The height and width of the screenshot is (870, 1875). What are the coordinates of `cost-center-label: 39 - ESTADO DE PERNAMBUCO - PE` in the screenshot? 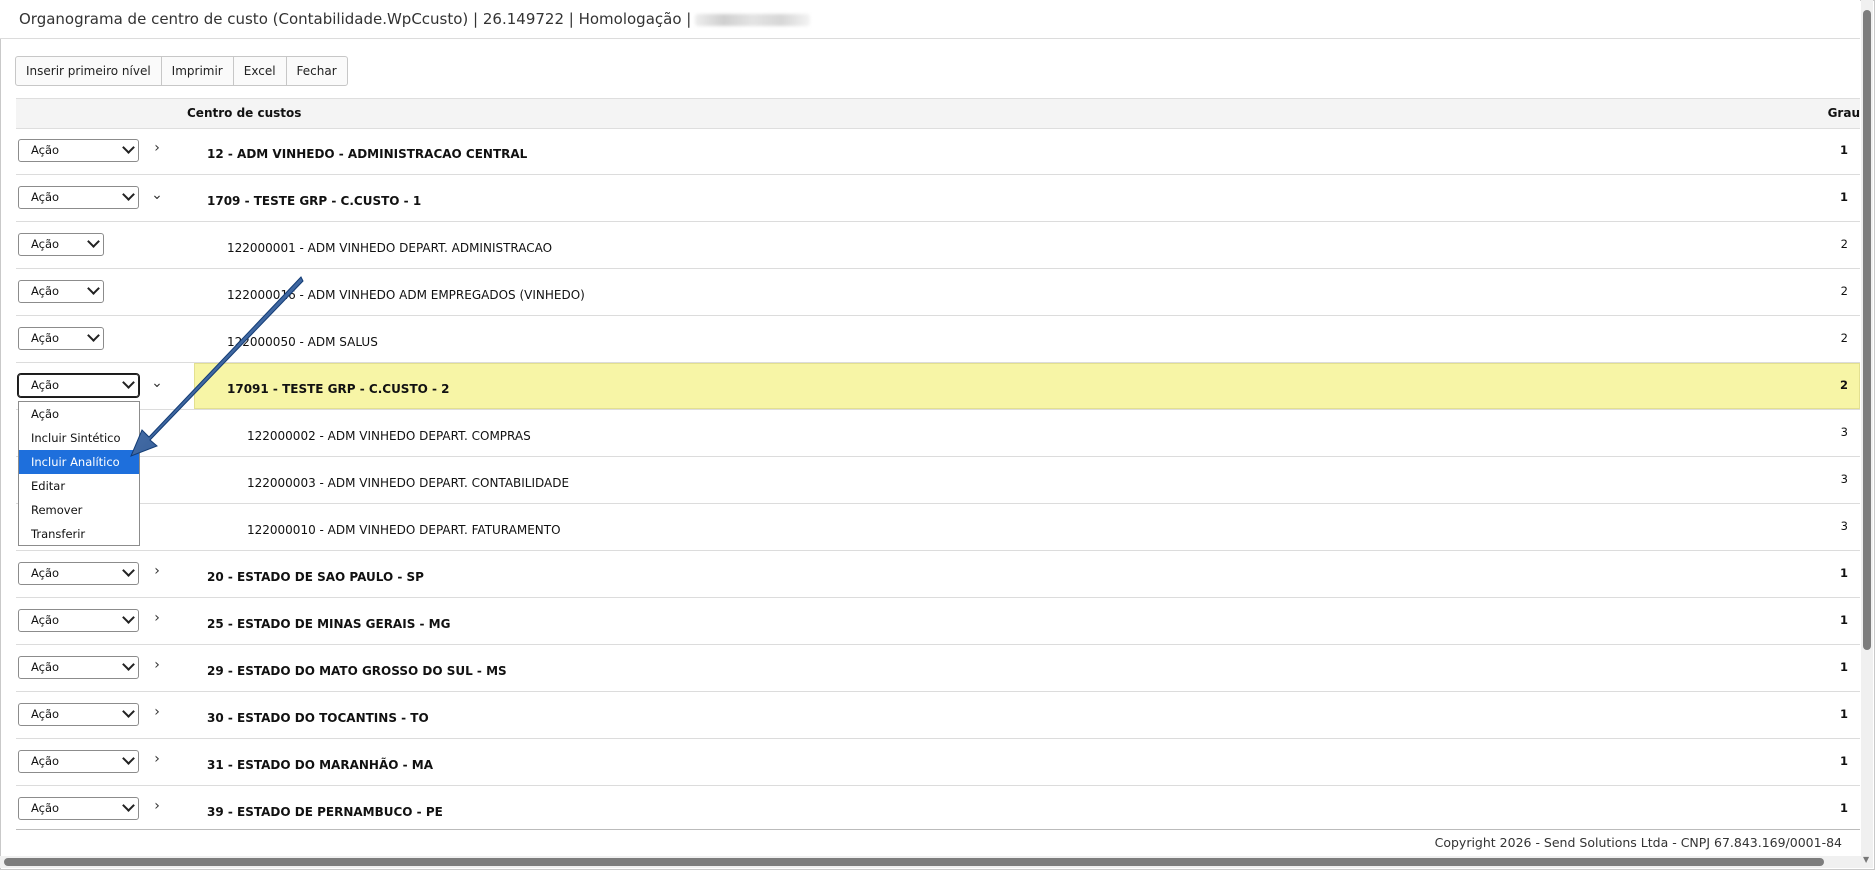 It's located at (325, 812).